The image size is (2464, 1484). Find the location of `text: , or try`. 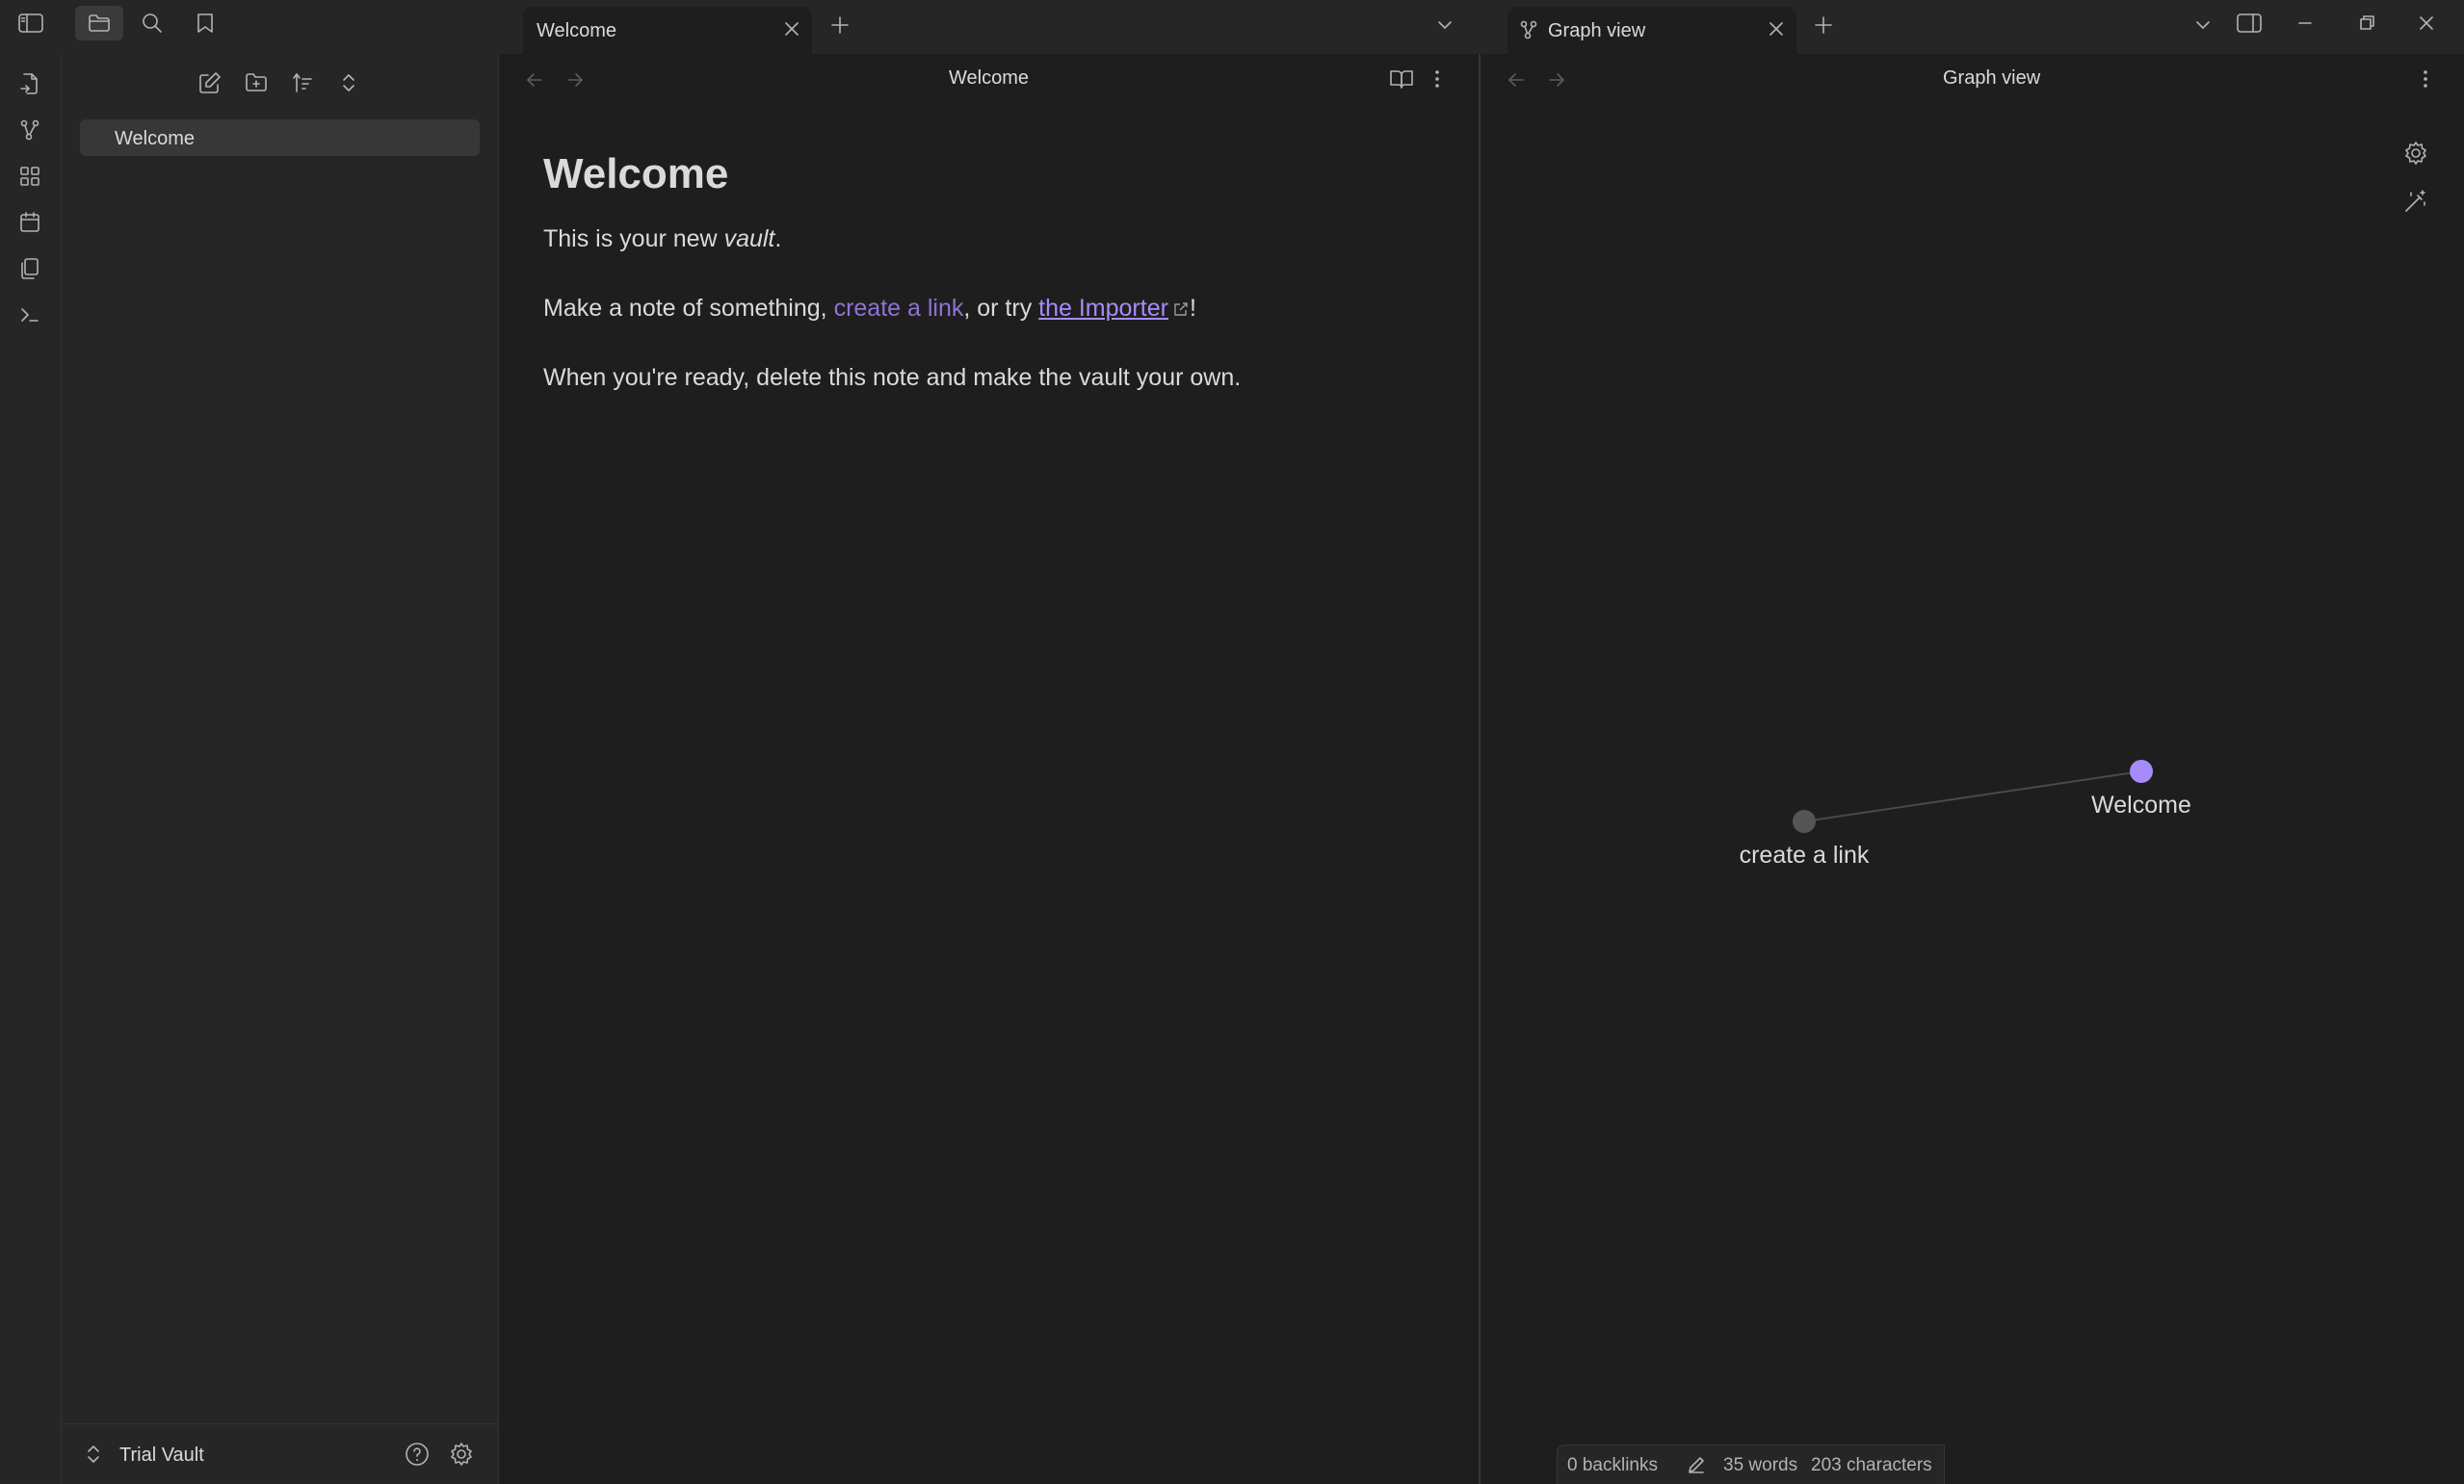

text: , or try is located at coordinates (1001, 308).